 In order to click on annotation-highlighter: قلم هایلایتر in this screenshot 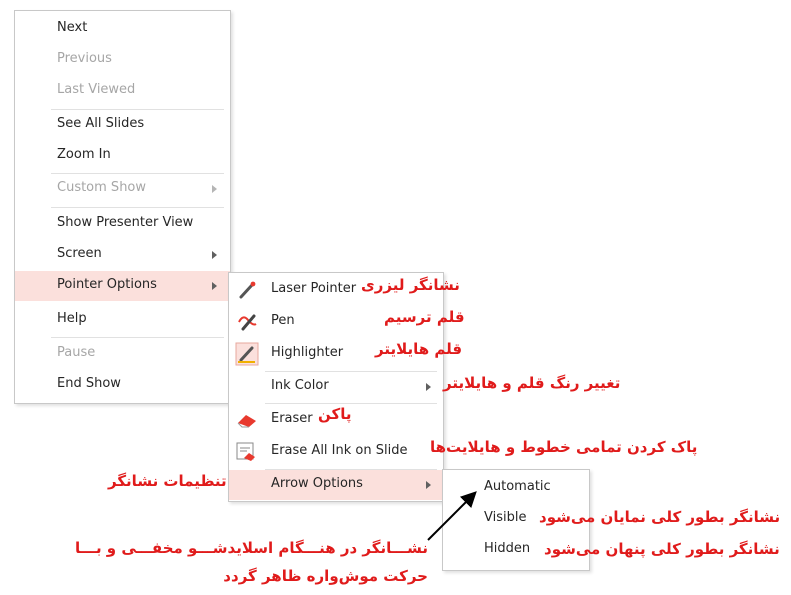, I will do `click(419, 349)`.